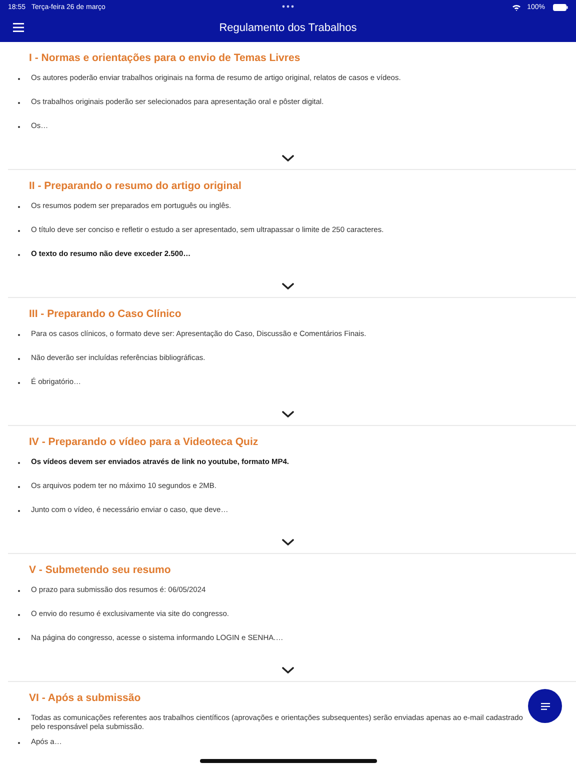 The height and width of the screenshot is (768, 576). I want to click on battery-icon, so click(560, 7).